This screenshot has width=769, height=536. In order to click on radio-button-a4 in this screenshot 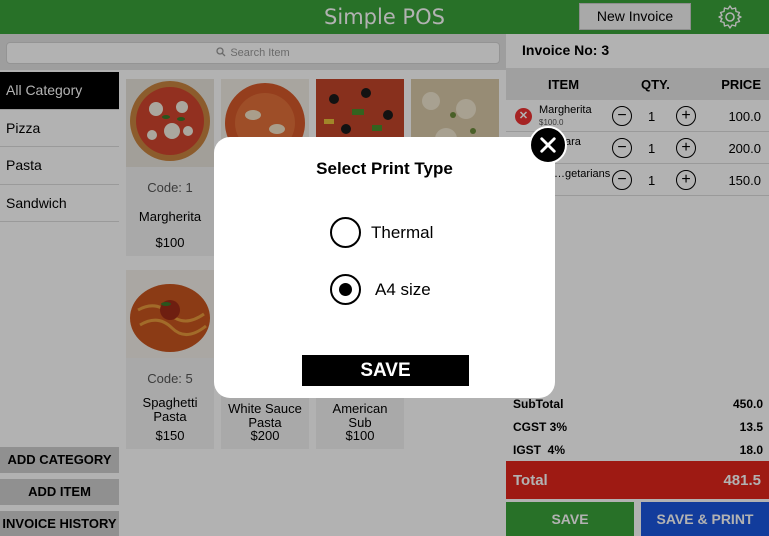, I will do `click(345, 289)`.